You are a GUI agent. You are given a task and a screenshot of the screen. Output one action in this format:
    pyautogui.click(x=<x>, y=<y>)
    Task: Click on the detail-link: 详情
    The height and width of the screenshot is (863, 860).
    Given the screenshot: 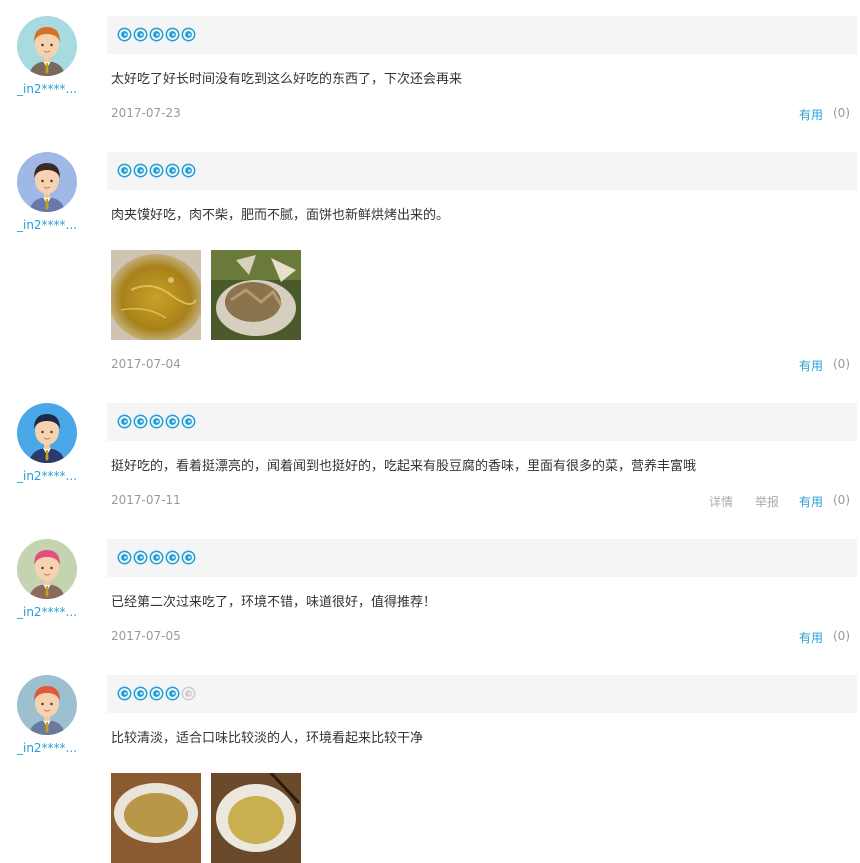 What is the action you would take?
    pyautogui.click(x=721, y=501)
    